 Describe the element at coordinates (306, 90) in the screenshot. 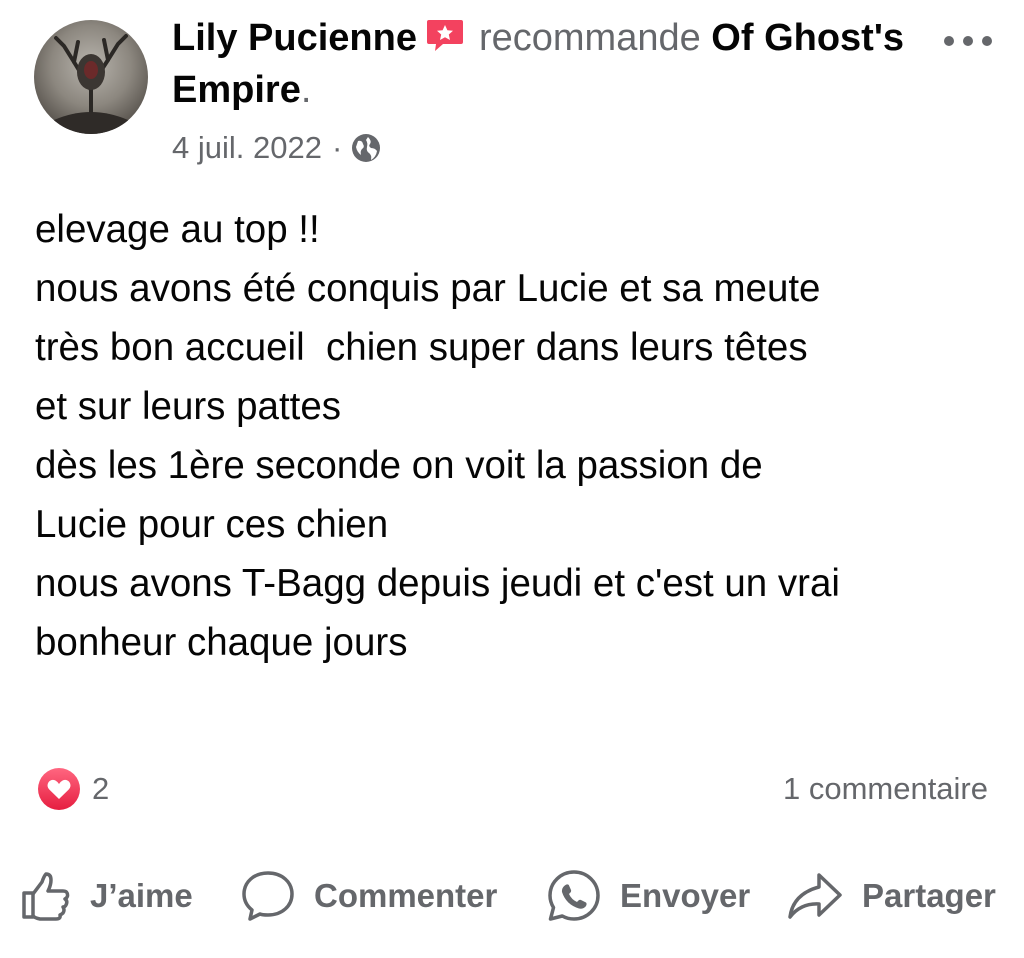

I see `header-period: .` at that location.